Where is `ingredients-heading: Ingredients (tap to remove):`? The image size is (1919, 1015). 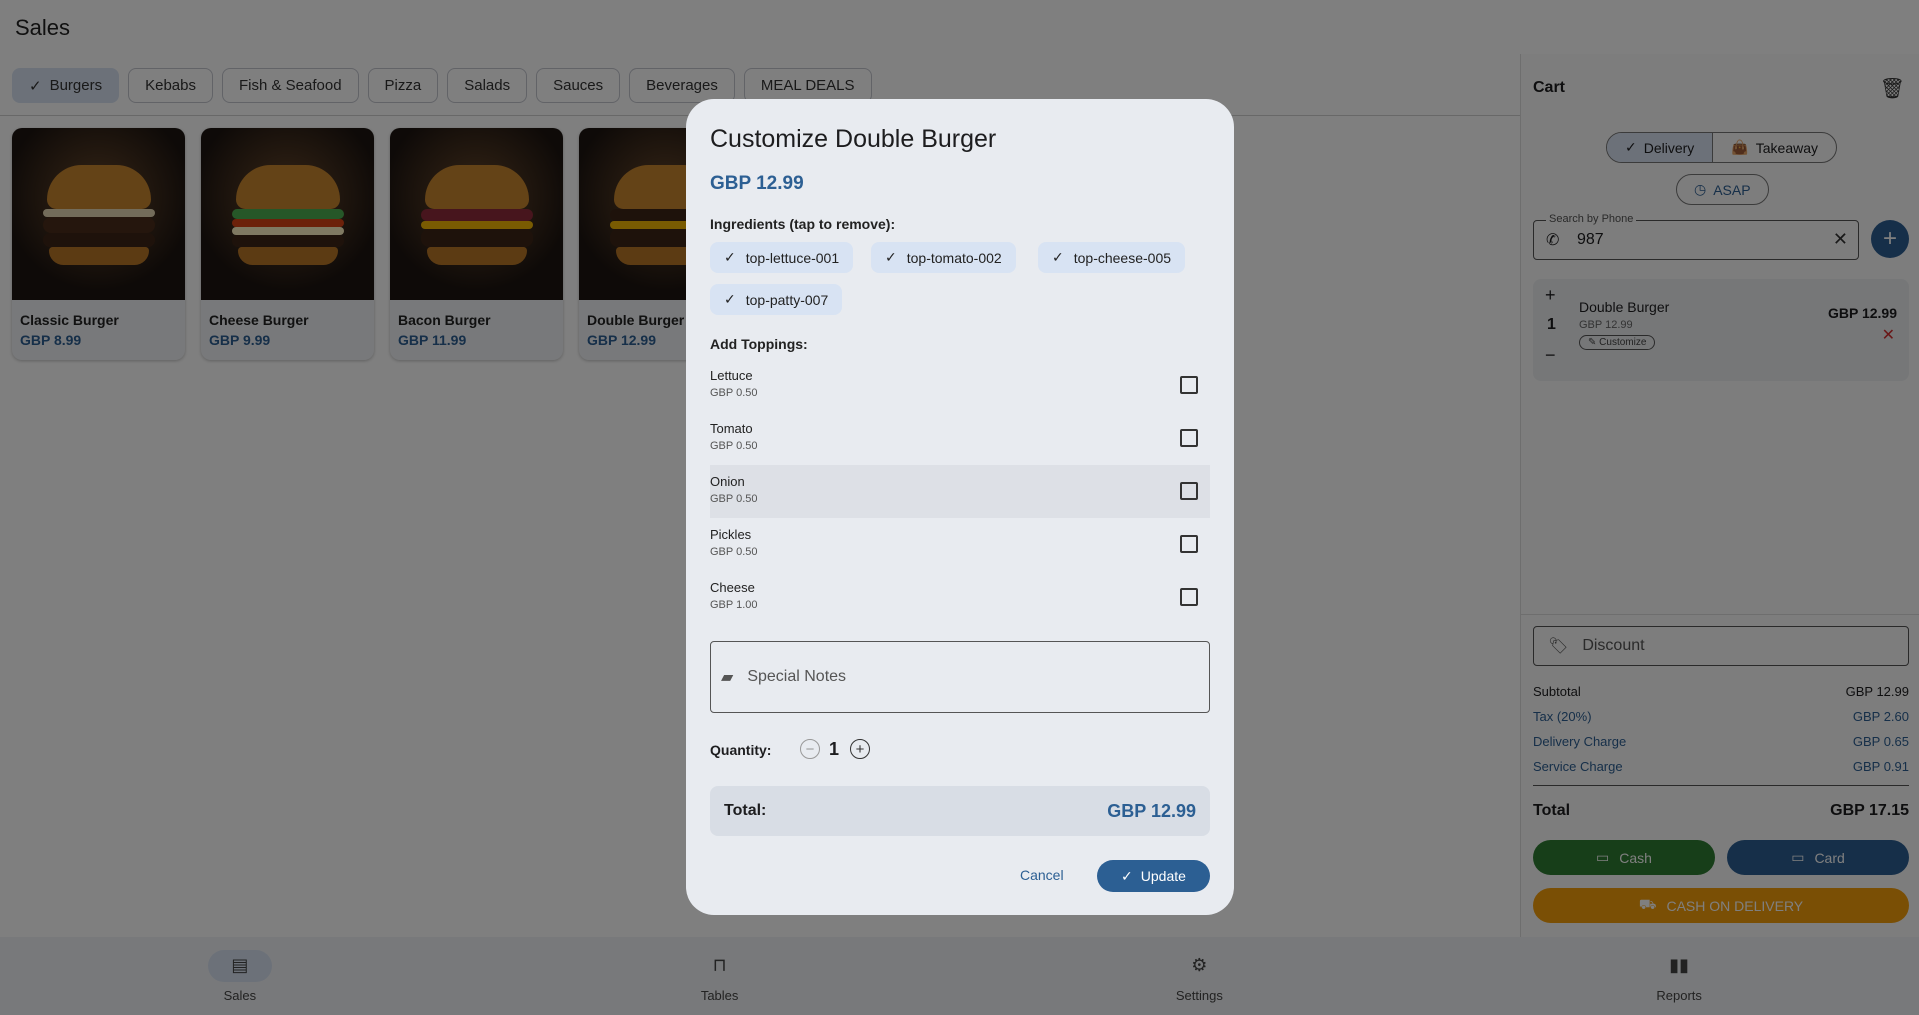 ingredients-heading: Ingredients (tap to remove): is located at coordinates (803, 224).